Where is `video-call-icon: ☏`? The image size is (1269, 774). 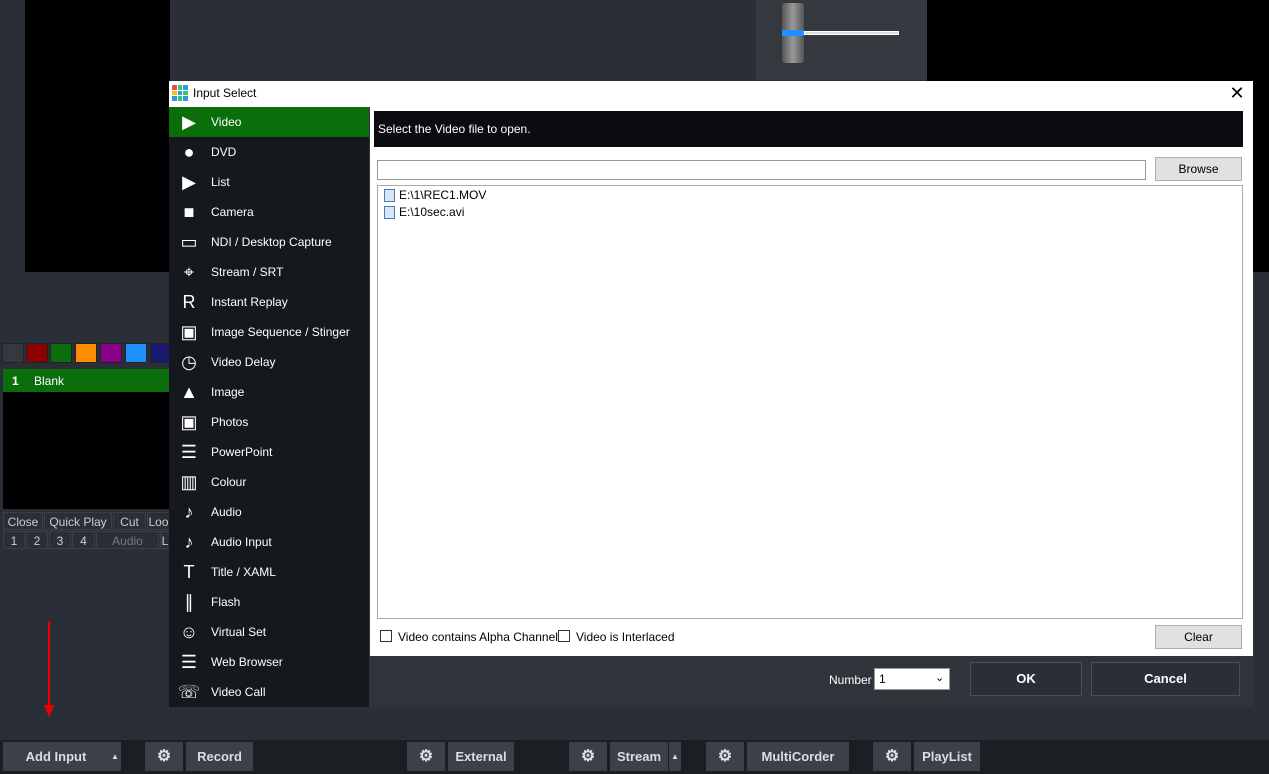 video-call-icon: ☏ is located at coordinates (189, 692).